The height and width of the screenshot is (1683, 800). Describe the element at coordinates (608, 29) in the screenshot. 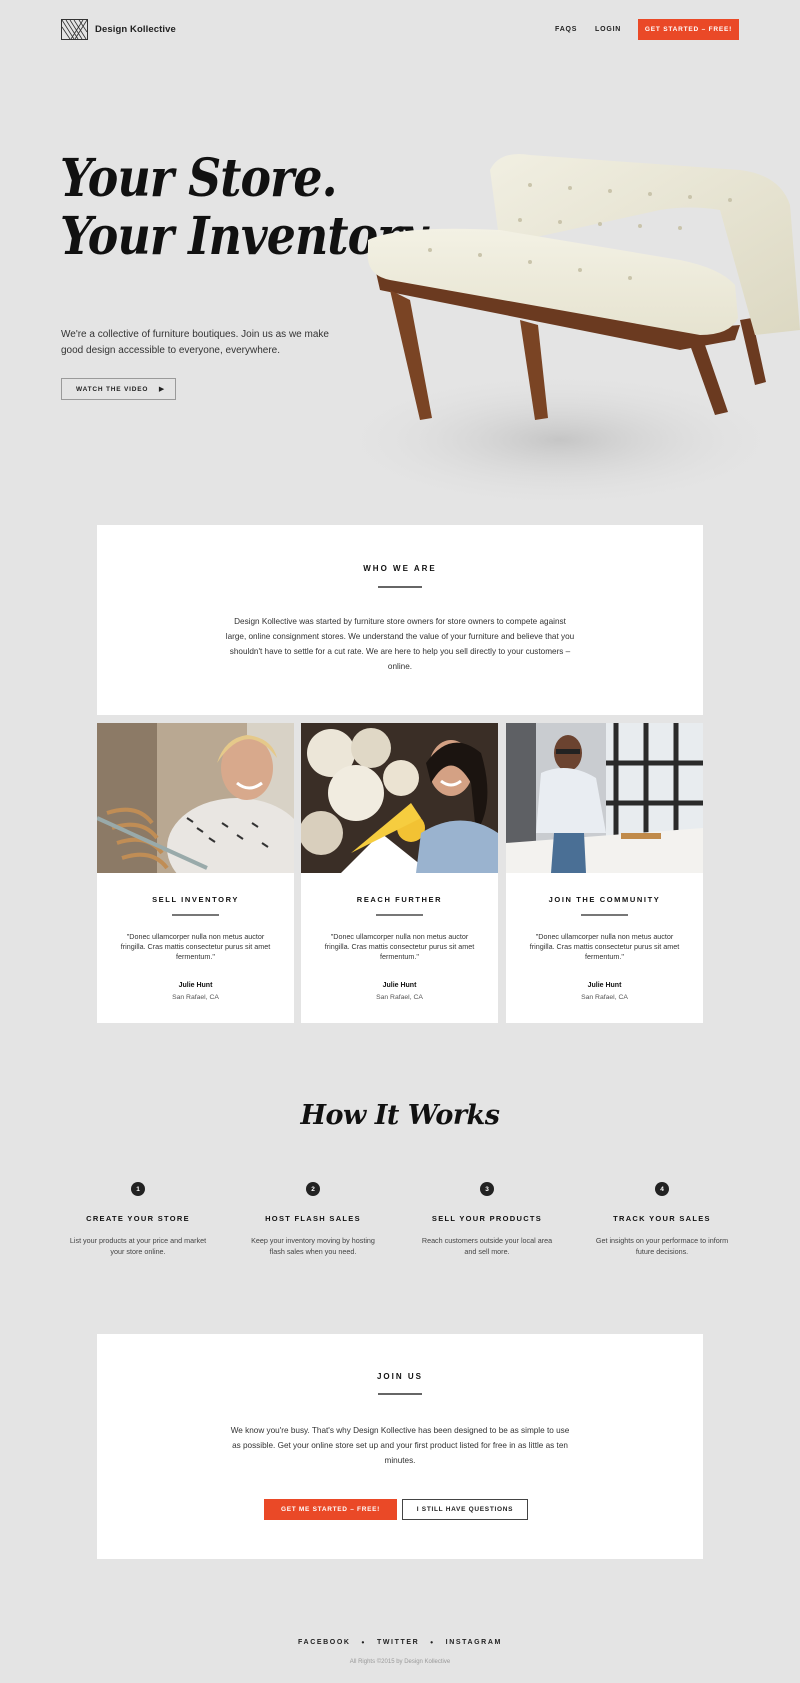

I see `nav-login: LOGIN` at that location.